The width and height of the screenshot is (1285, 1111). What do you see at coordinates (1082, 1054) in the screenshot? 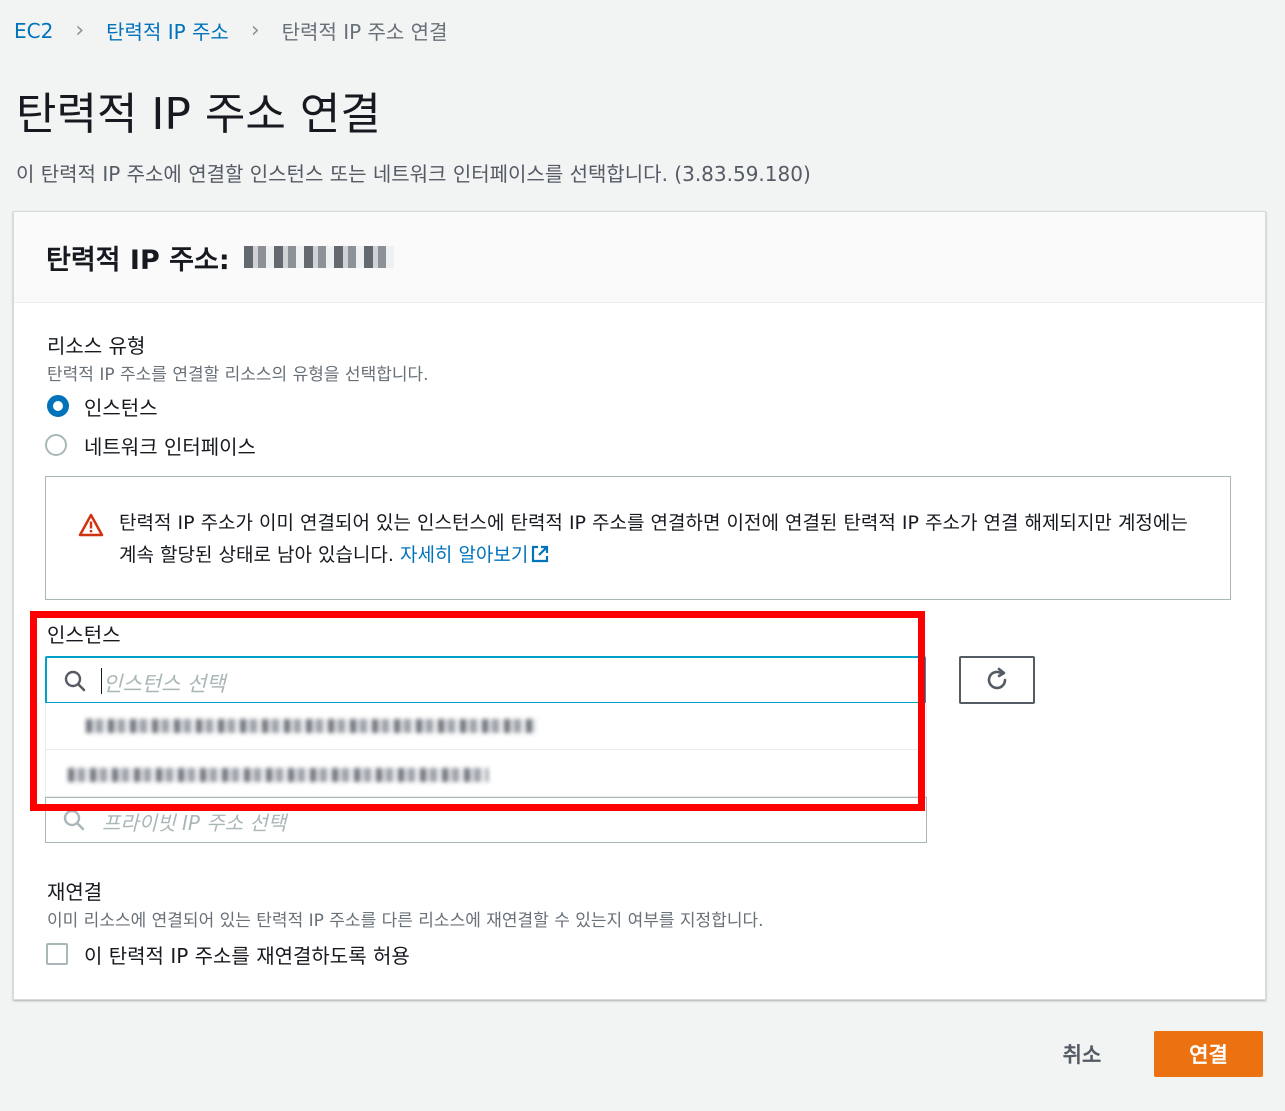
I see `cancel-button: 취소` at bounding box center [1082, 1054].